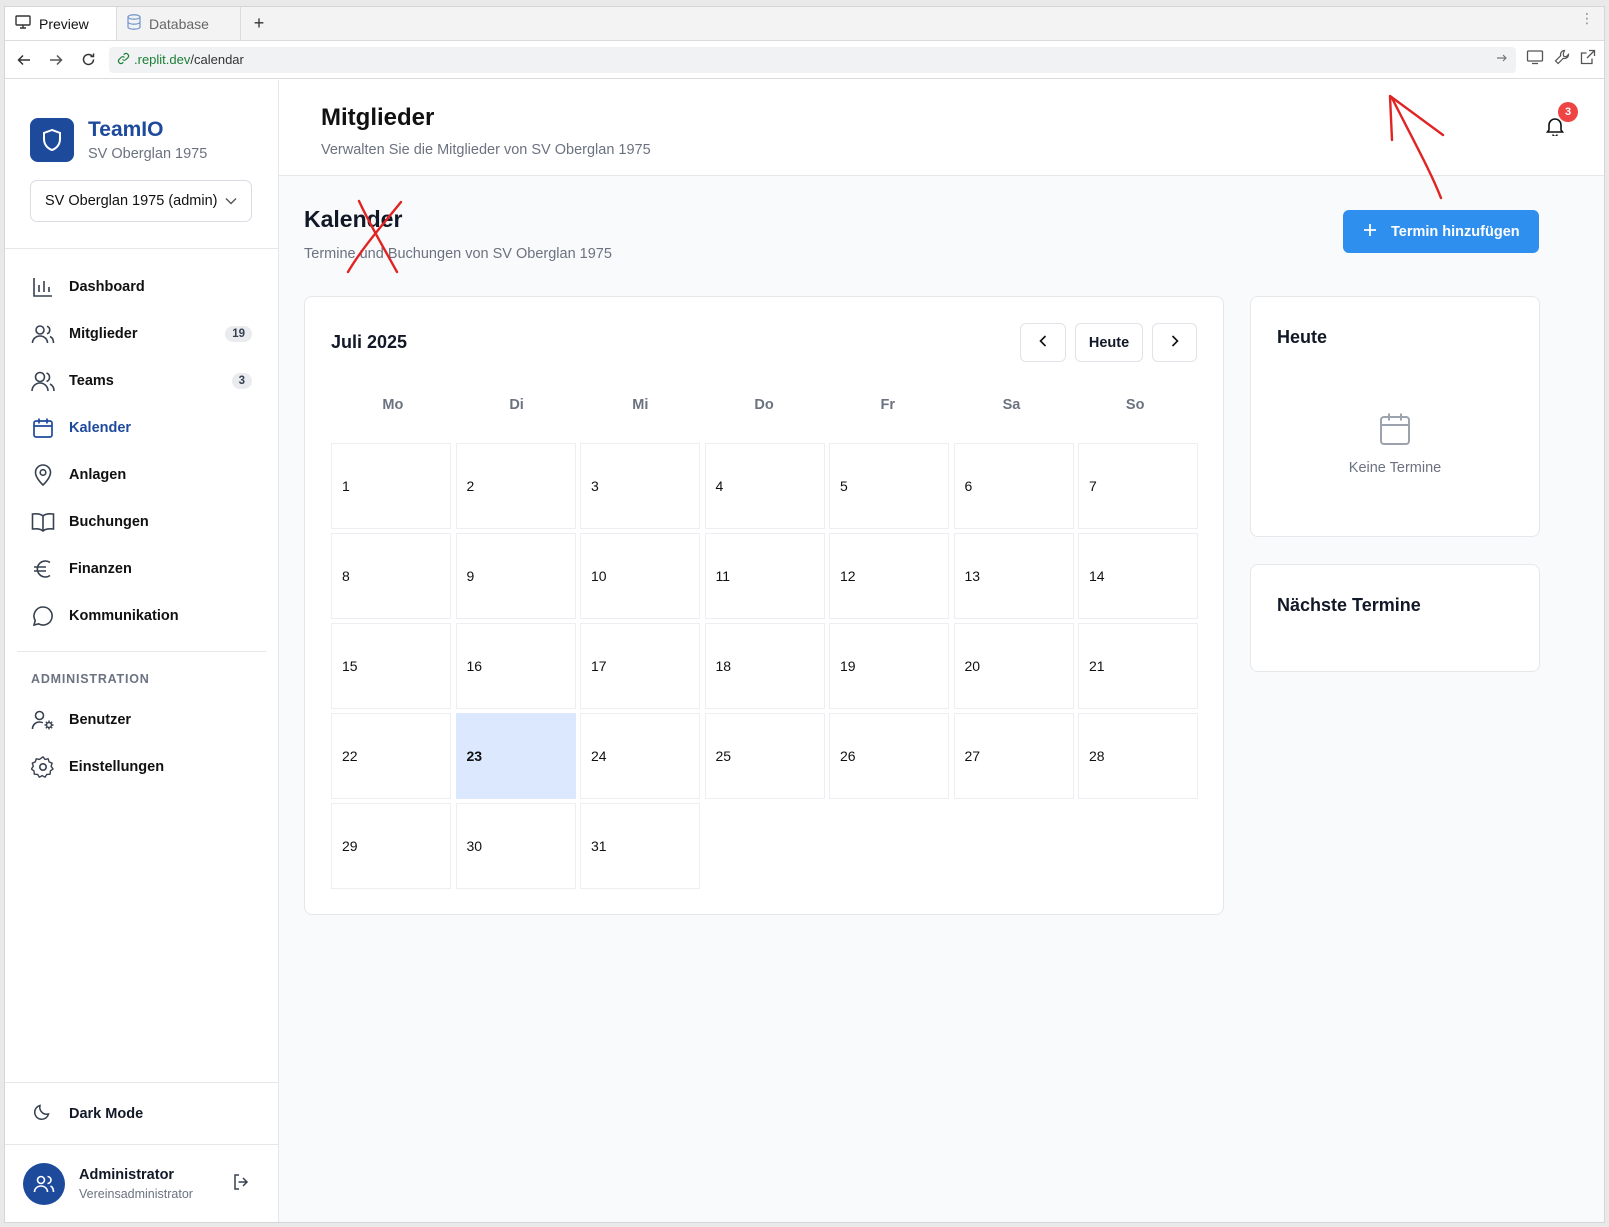  Describe the element at coordinates (141, 568) in the screenshot. I see `sidebar-item-finanzen: Finanzen` at that location.